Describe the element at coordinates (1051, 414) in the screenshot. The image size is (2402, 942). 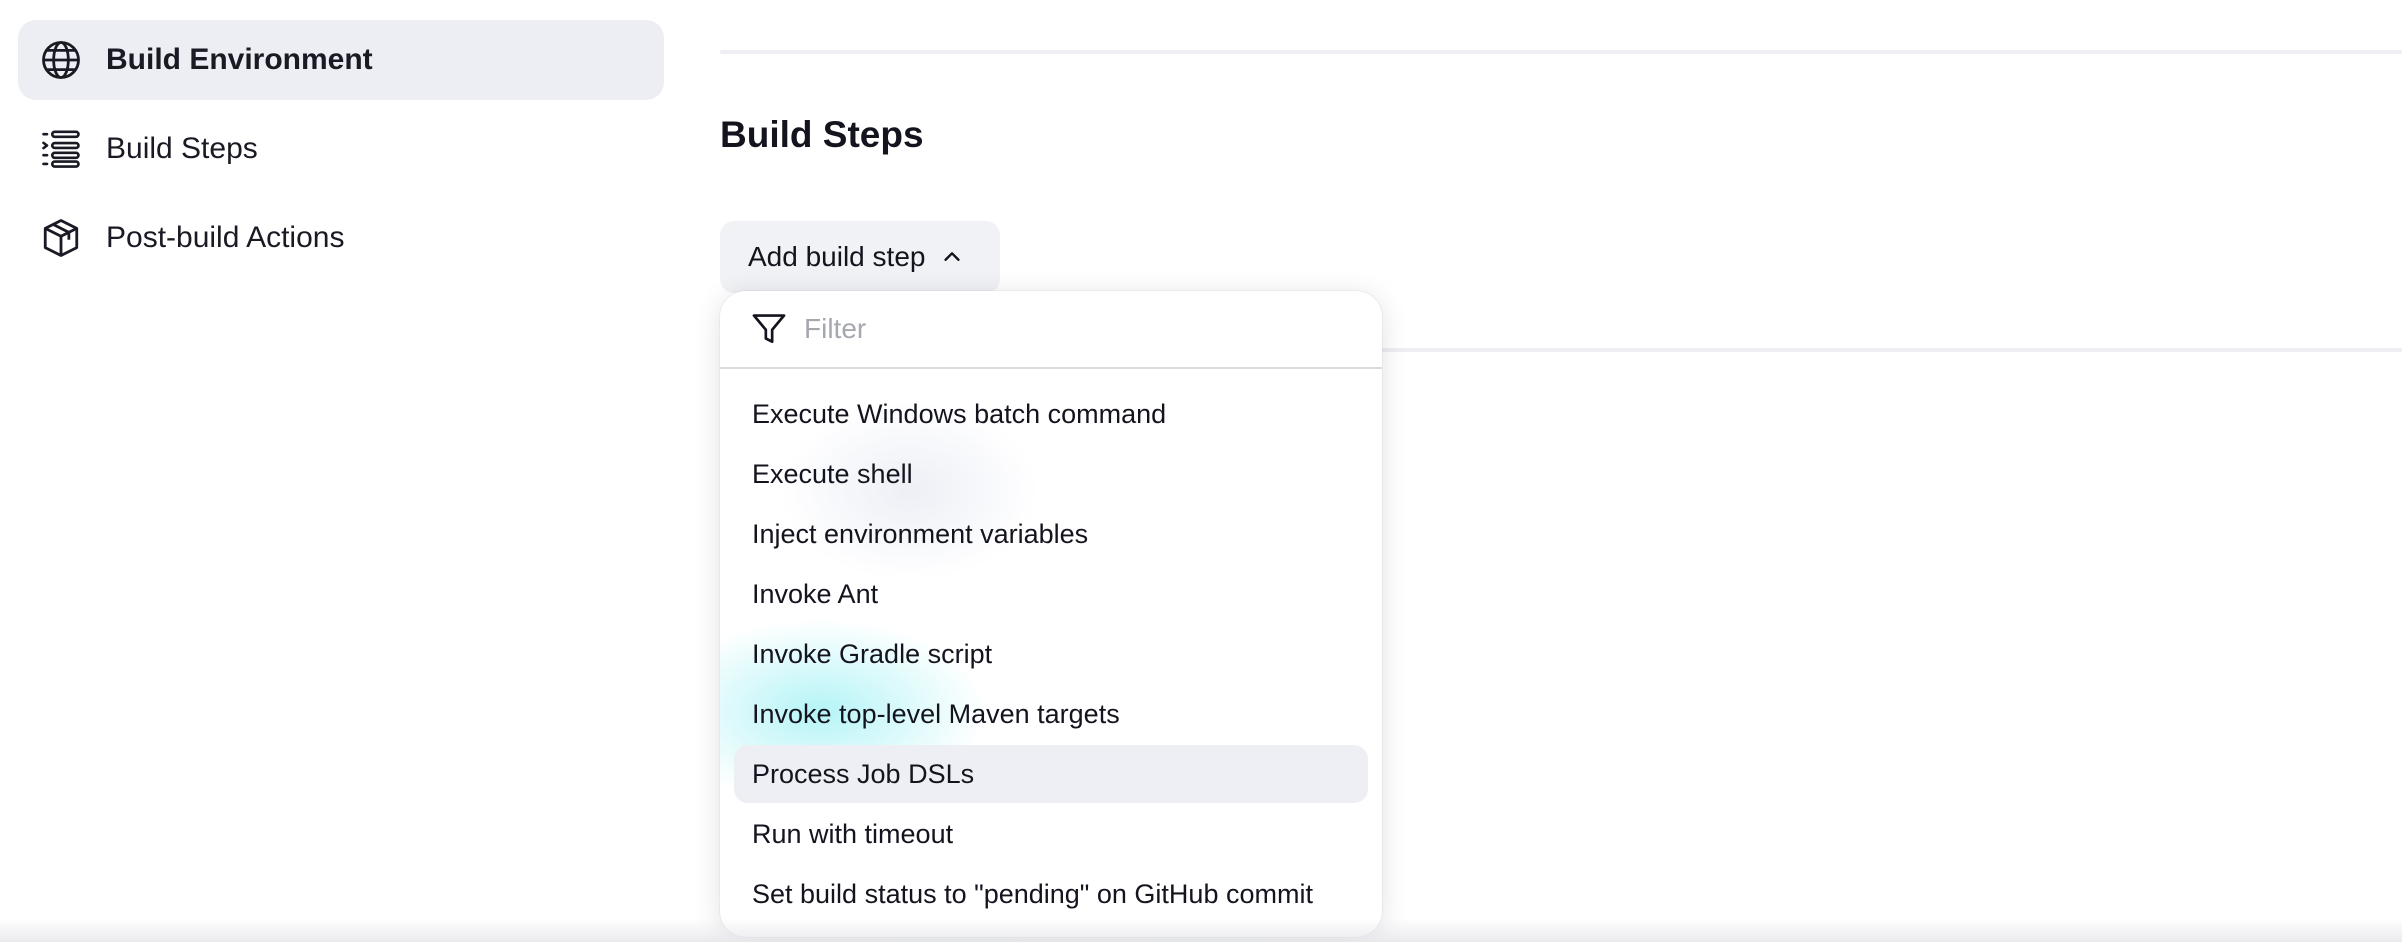
I see `menu-item-execute-windows-batch: Execute Windows batch command` at that location.